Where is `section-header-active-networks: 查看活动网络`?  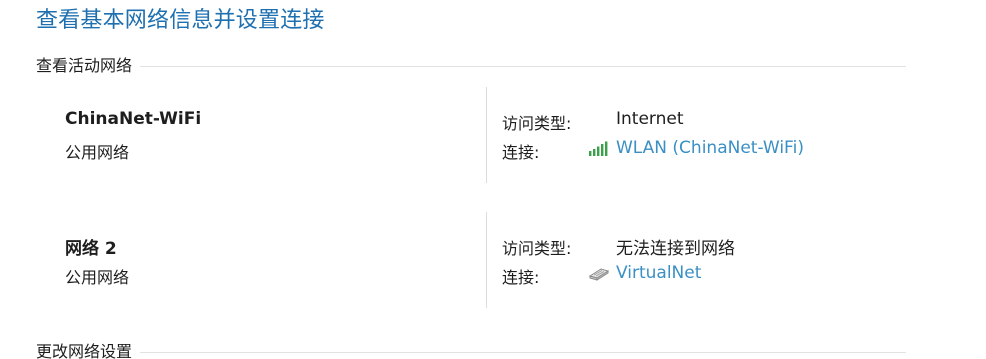
section-header-active-networks: 查看活动网络 is located at coordinates (471, 64).